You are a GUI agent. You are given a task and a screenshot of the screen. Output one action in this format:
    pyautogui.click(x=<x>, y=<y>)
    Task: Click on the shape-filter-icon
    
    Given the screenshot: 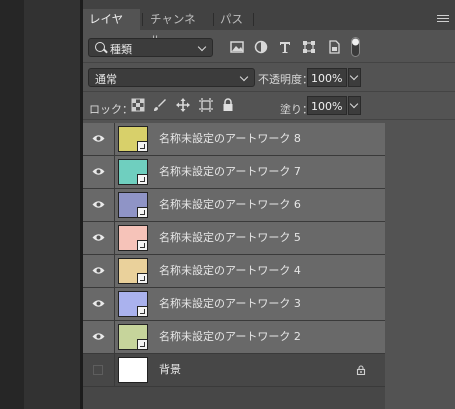 What is the action you would take?
    pyautogui.click(x=309, y=47)
    